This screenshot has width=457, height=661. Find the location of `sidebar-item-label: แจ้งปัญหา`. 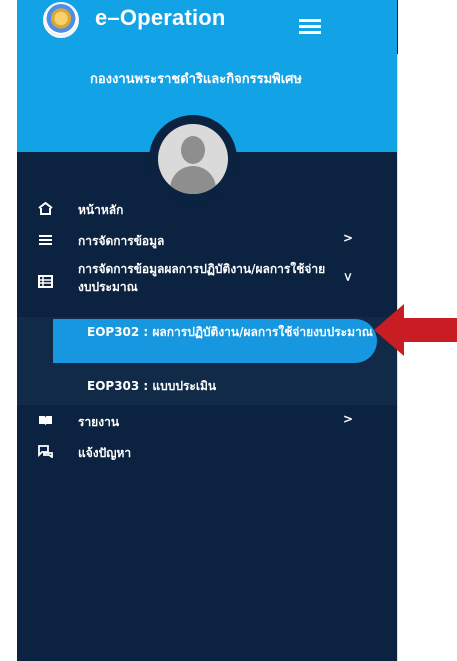

sidebar-item-label: แจ้งปัญหา is located at coordinates (105, 453).